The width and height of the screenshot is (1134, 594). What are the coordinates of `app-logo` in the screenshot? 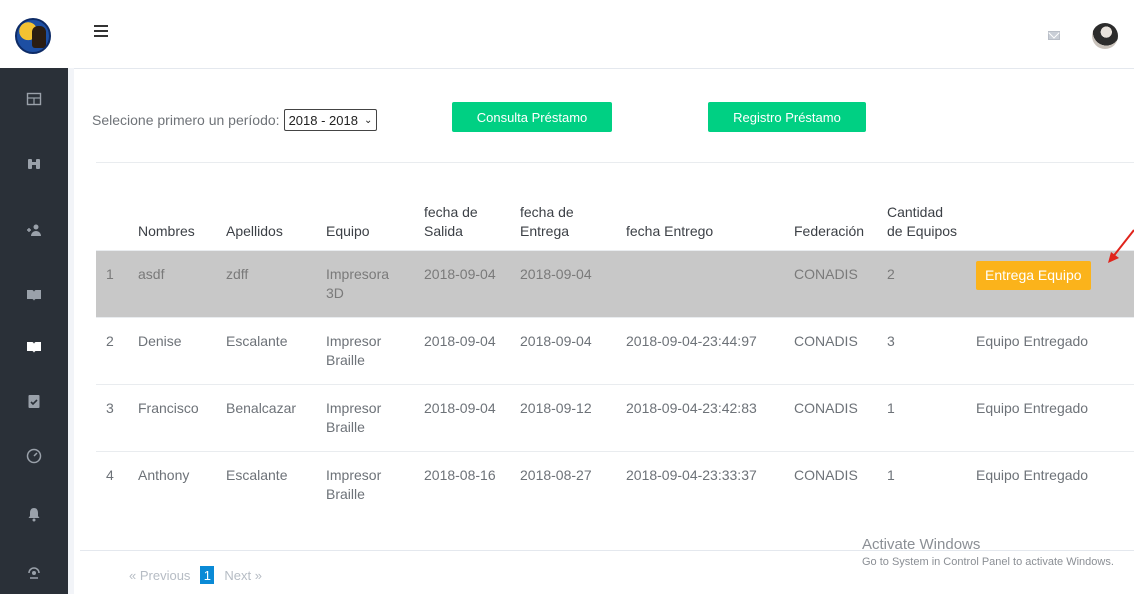 It's located at (33, 36).